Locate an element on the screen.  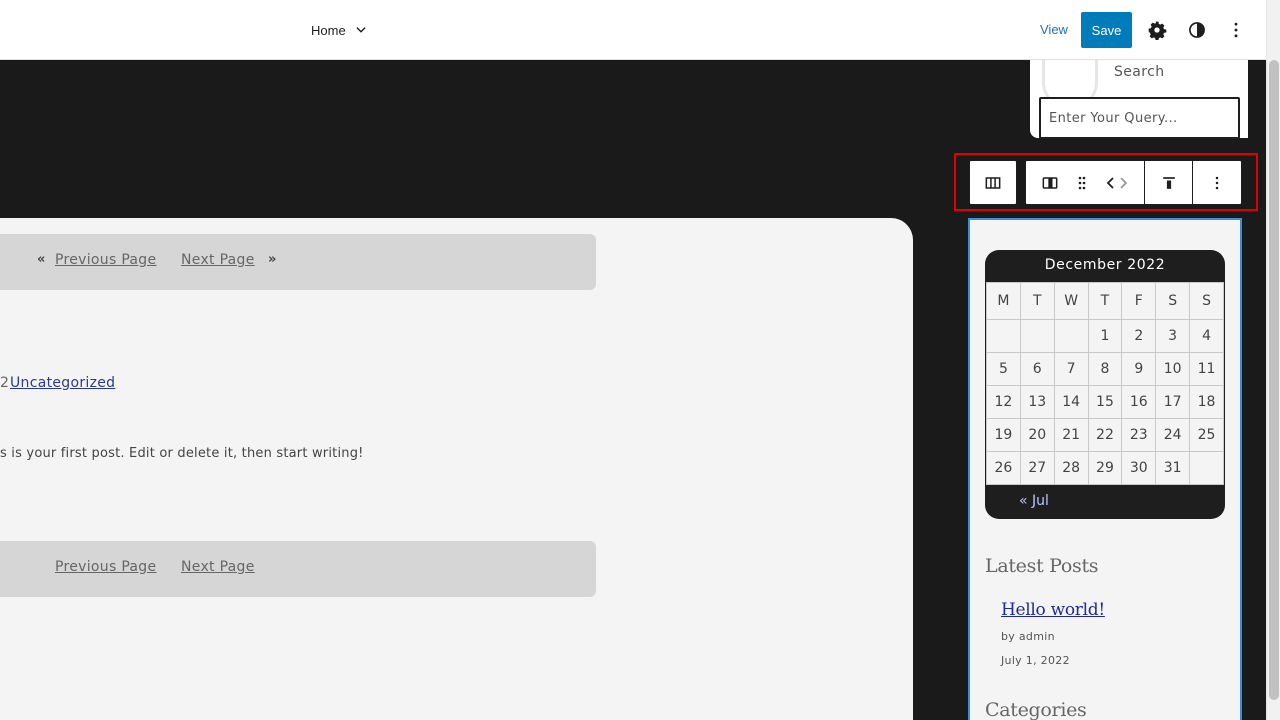
calendar-day: 26 is located at coordinates (1003, 468).